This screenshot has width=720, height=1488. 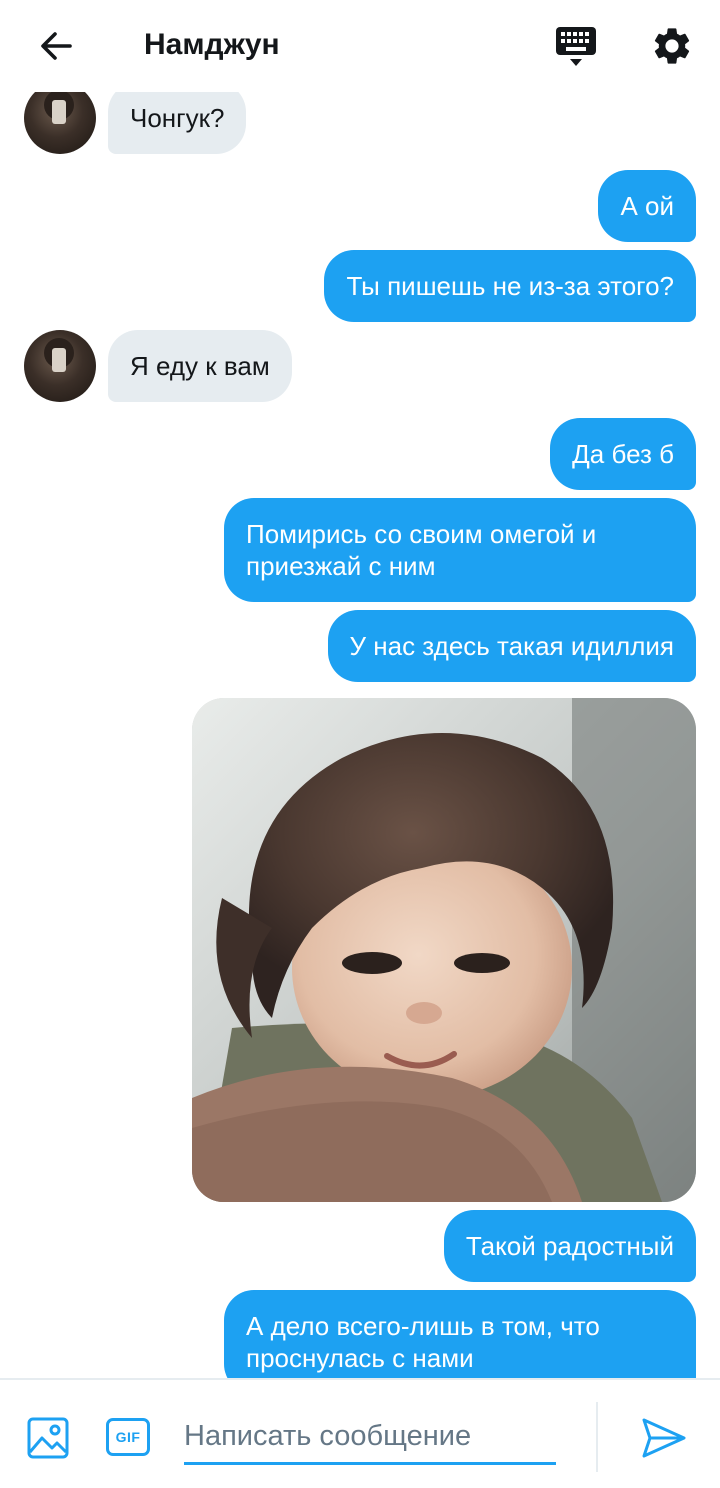 I want to click on message-bubble-outgoing: Ты пишешь не из-за этого?, so click(x=510, y=286).